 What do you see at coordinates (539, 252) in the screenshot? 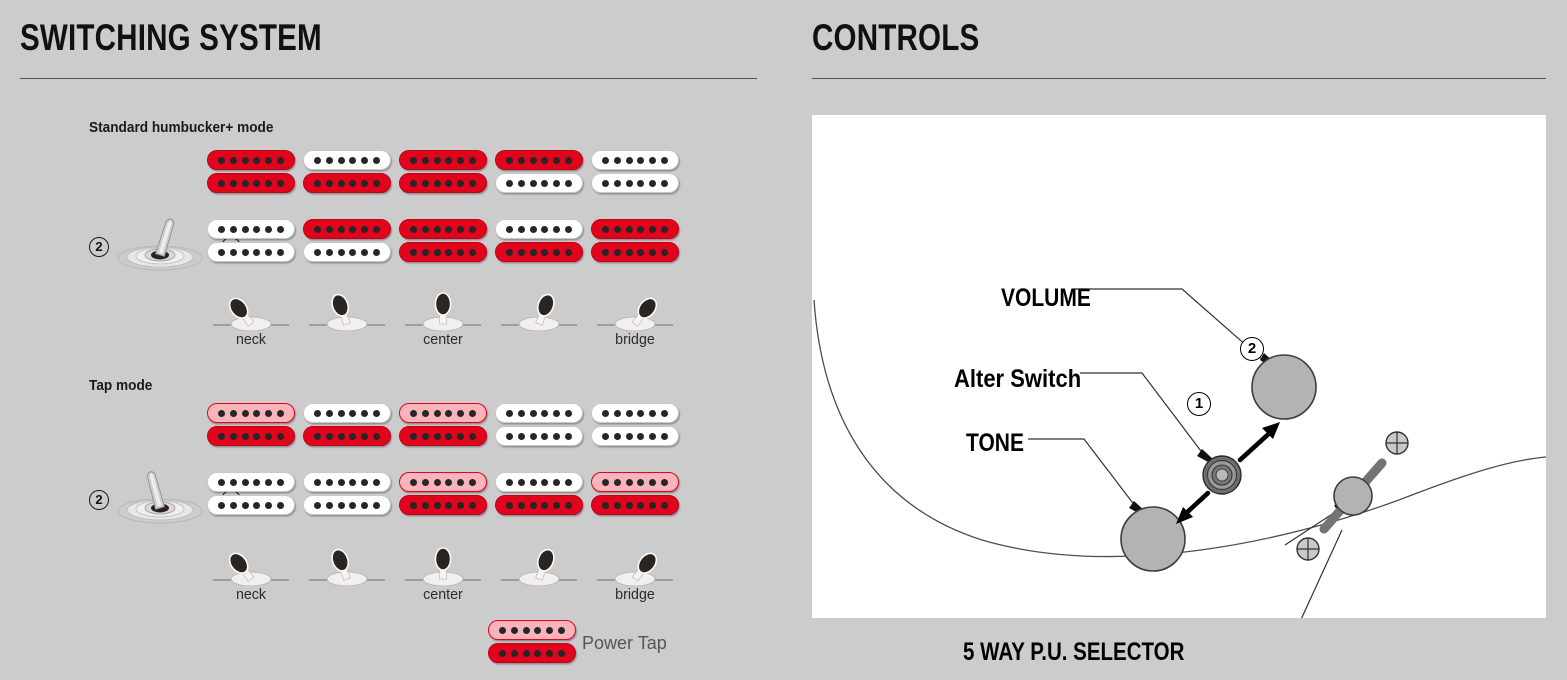
I see `standard-pos4-bridge-pickup-bottom-coil` at bounding box center [539, 252].